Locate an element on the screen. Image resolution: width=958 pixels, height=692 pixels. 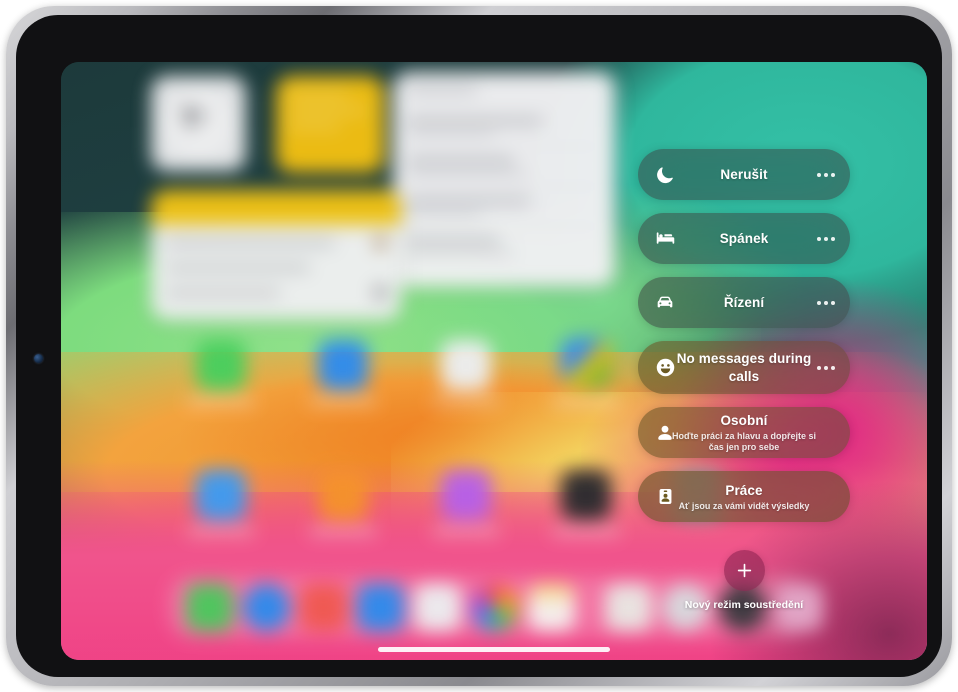
bed-icon is located at coordinates (665, 239).